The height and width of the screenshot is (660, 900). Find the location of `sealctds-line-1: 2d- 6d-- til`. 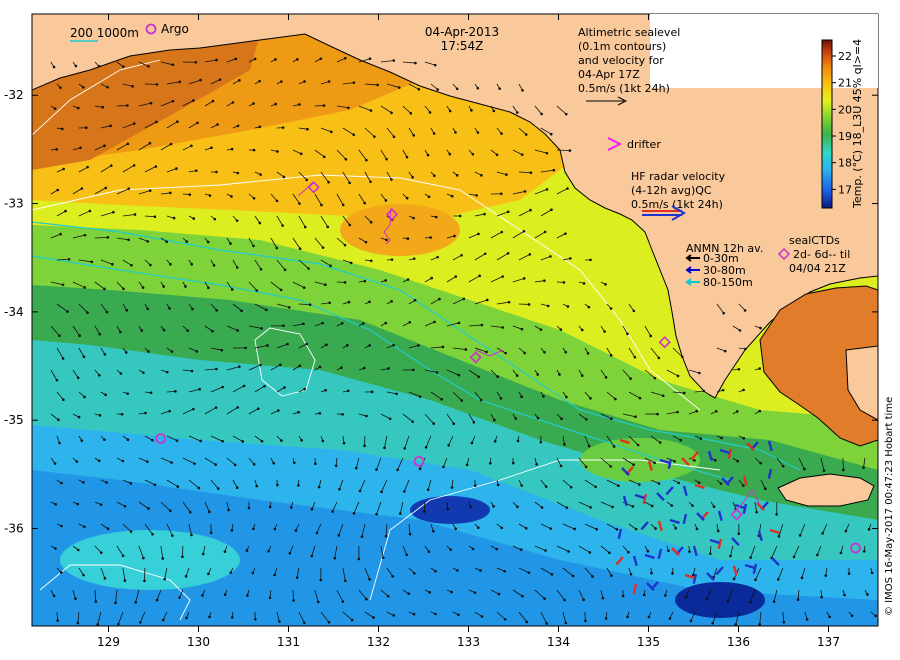

sealctds-line-1: 2d- 6d-- til is located at coordinates (821, 254).